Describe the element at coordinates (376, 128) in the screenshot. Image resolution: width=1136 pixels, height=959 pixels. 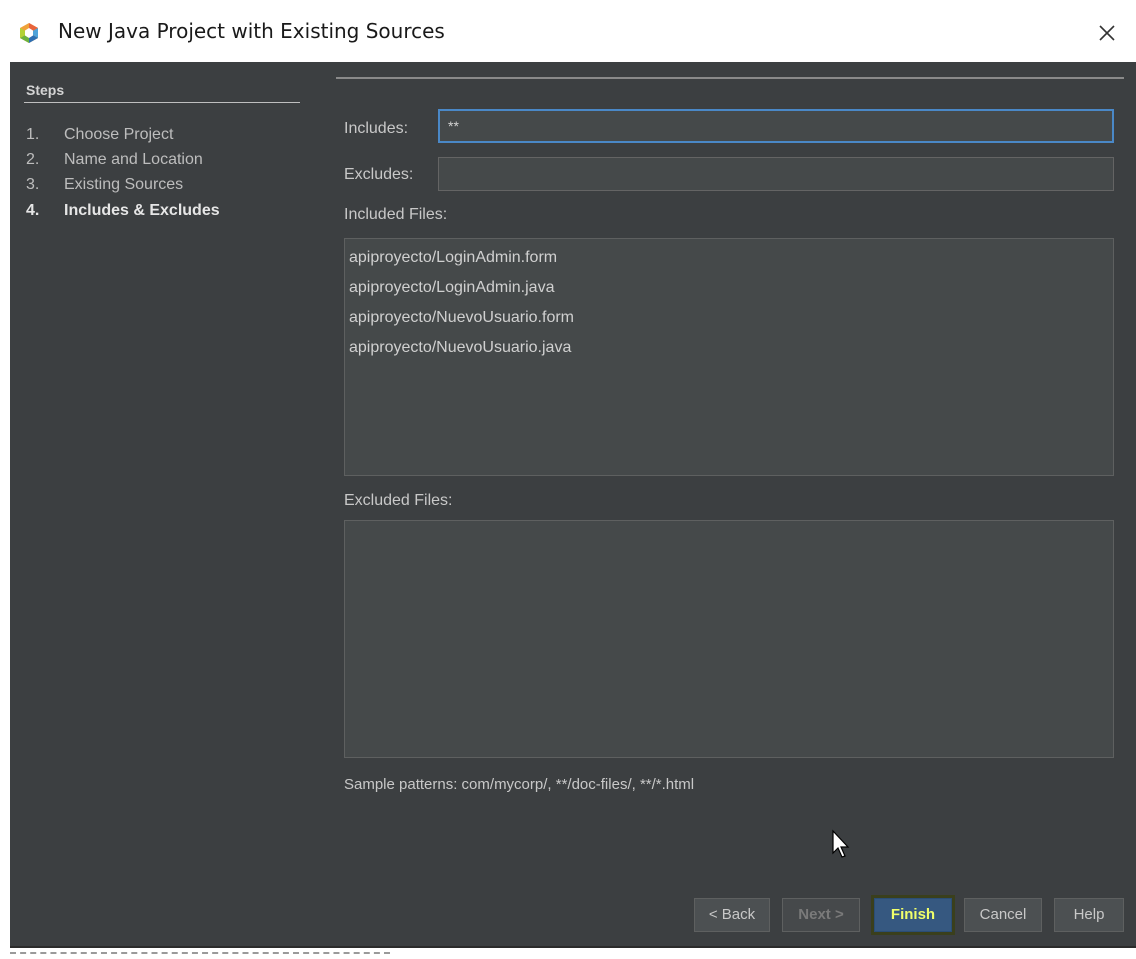
I see `includes-label: Includes:` at that location.